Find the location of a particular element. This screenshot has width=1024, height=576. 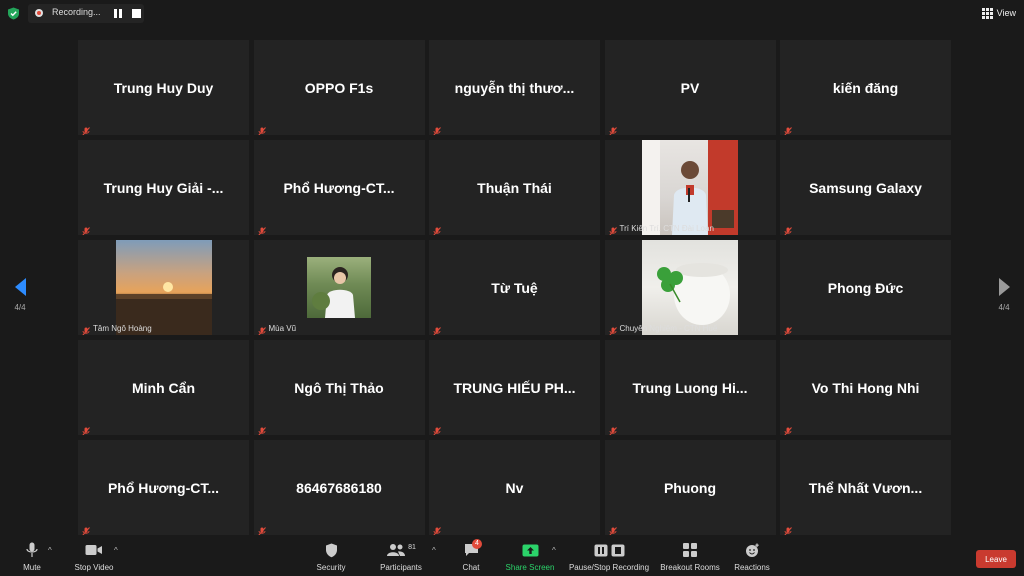

participant-tile: Nv is located at coordinates (514, 487).